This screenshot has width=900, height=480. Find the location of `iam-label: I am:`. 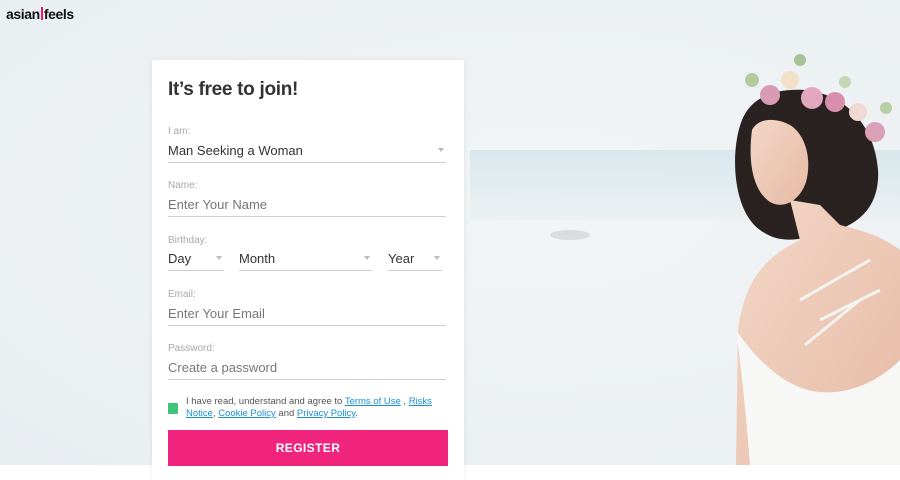

iam-label: I am: is located at coordinates (179, 131).